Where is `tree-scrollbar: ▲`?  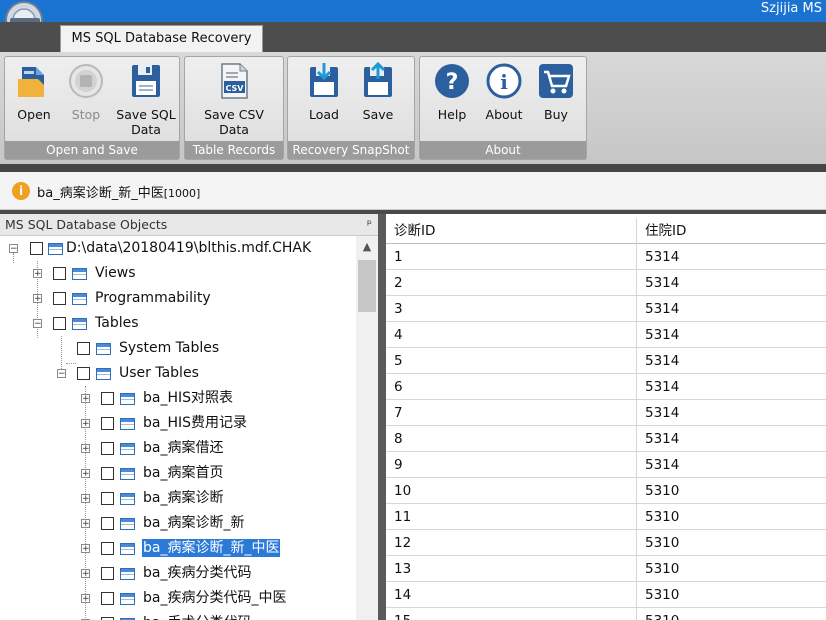
tree-scrollbar: ▲ is located at coordinates (367, 428).